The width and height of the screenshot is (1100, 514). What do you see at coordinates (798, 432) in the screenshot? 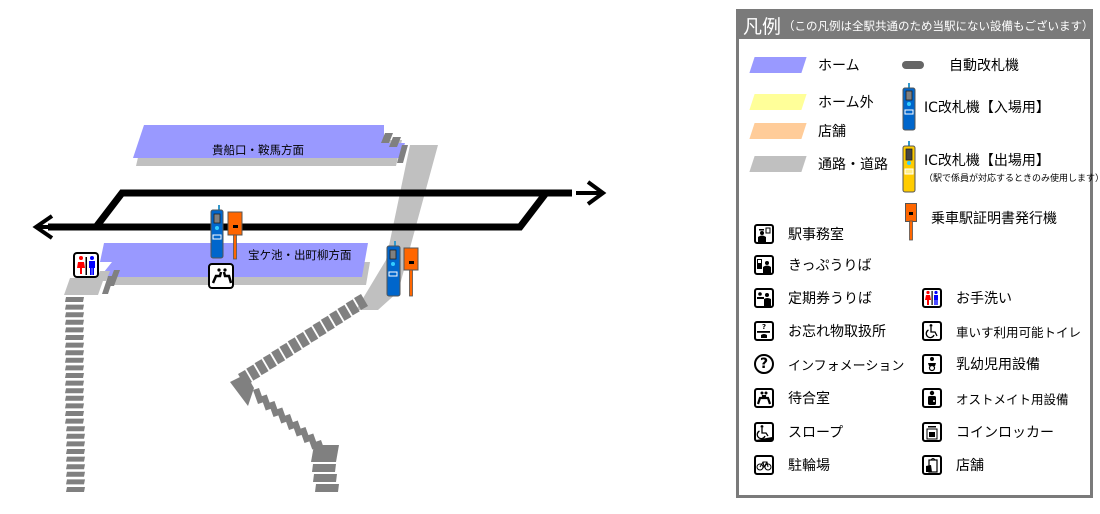
I see `legend-slope: スロープ` at bounding box center [798, 432].